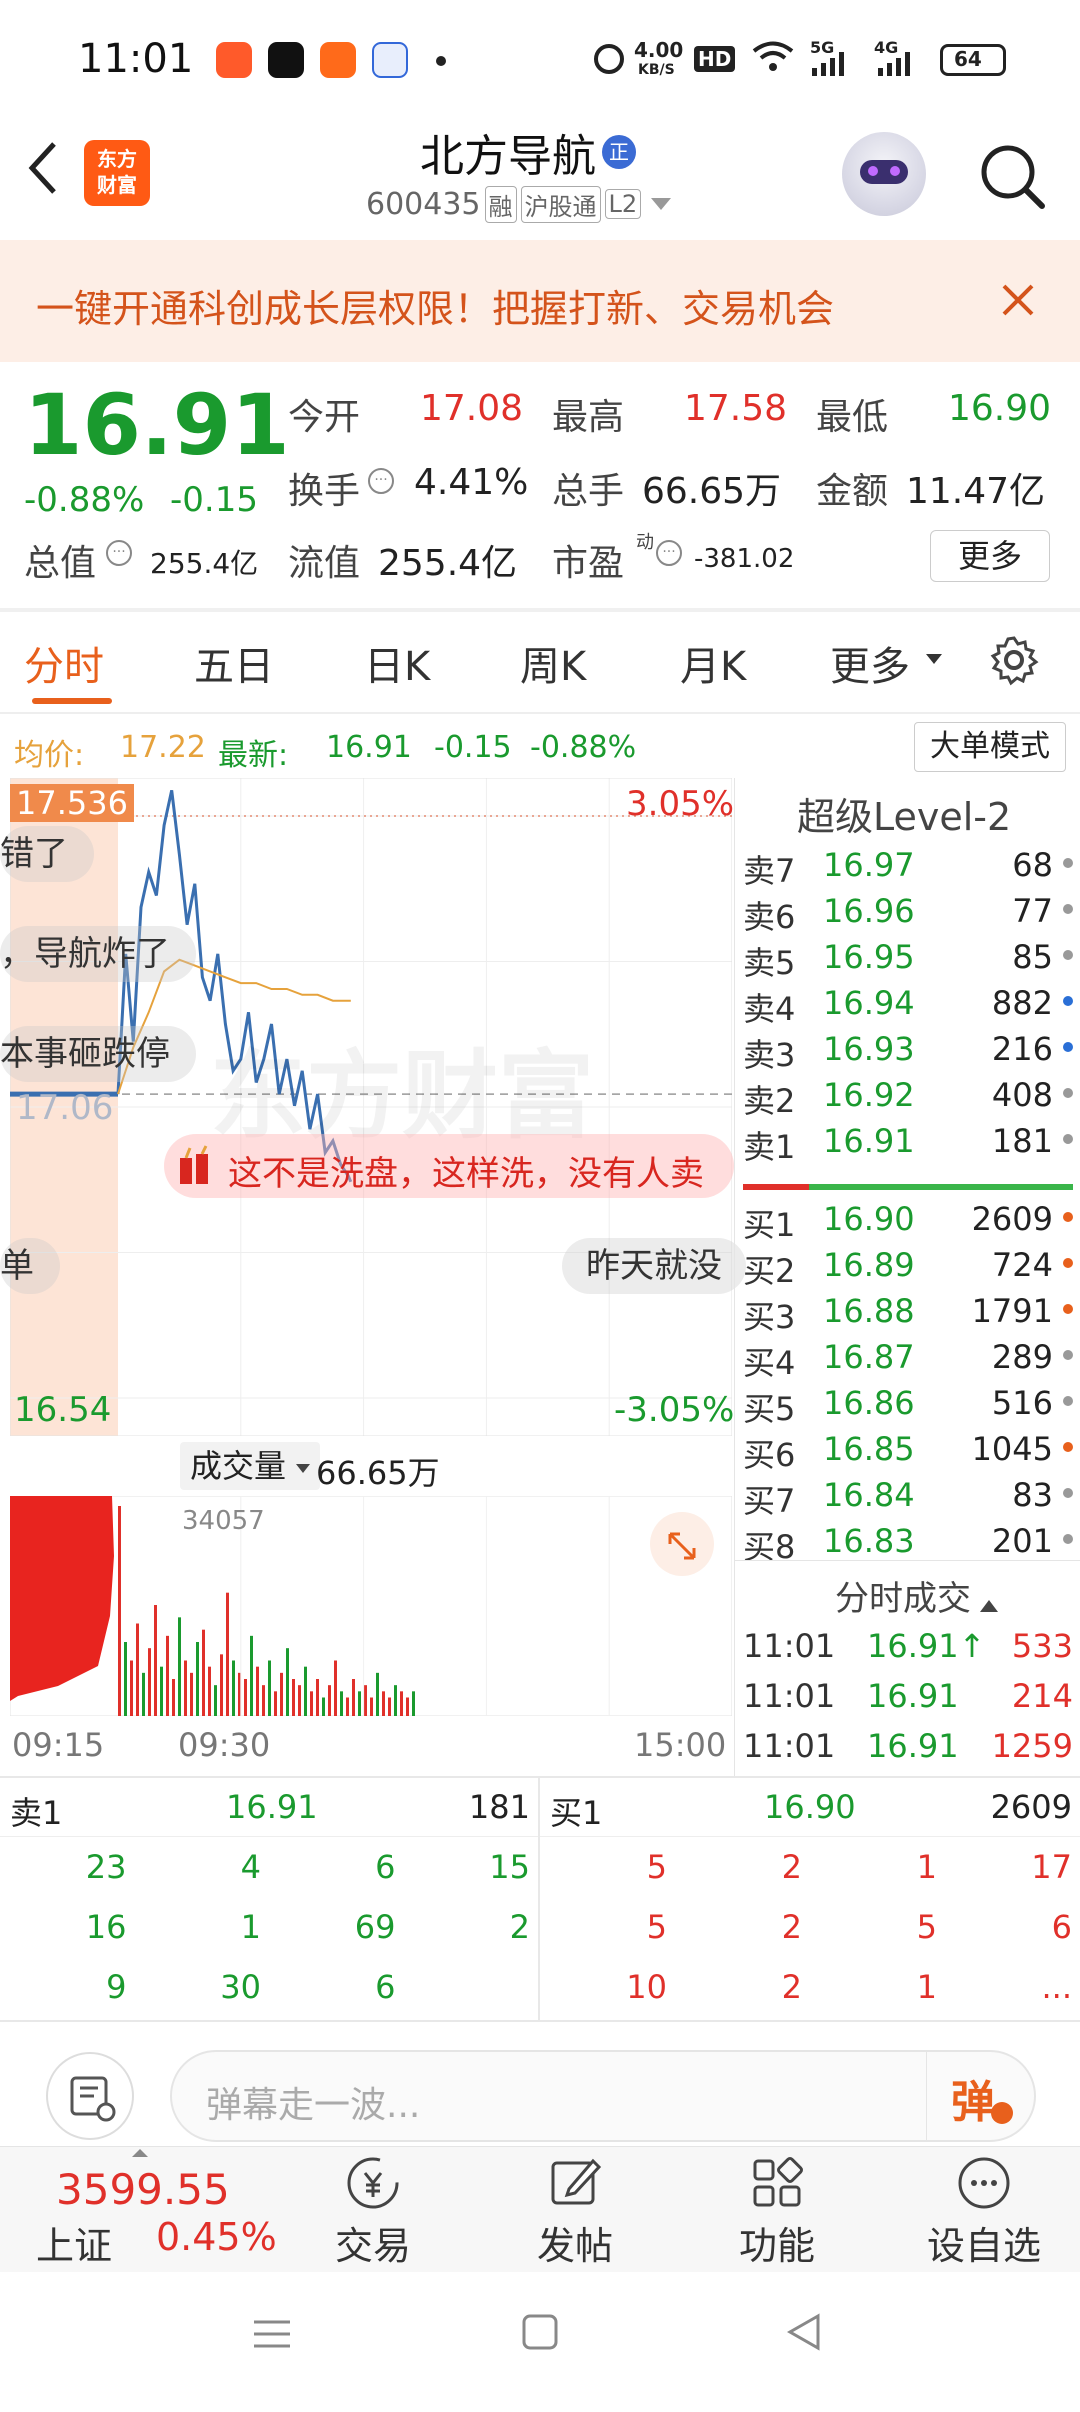 This screenshot has height=2412, width=1080. Describe the element at coordinates (375, 1927) in the screenshot. I see `queue-cell: 69` at that location.